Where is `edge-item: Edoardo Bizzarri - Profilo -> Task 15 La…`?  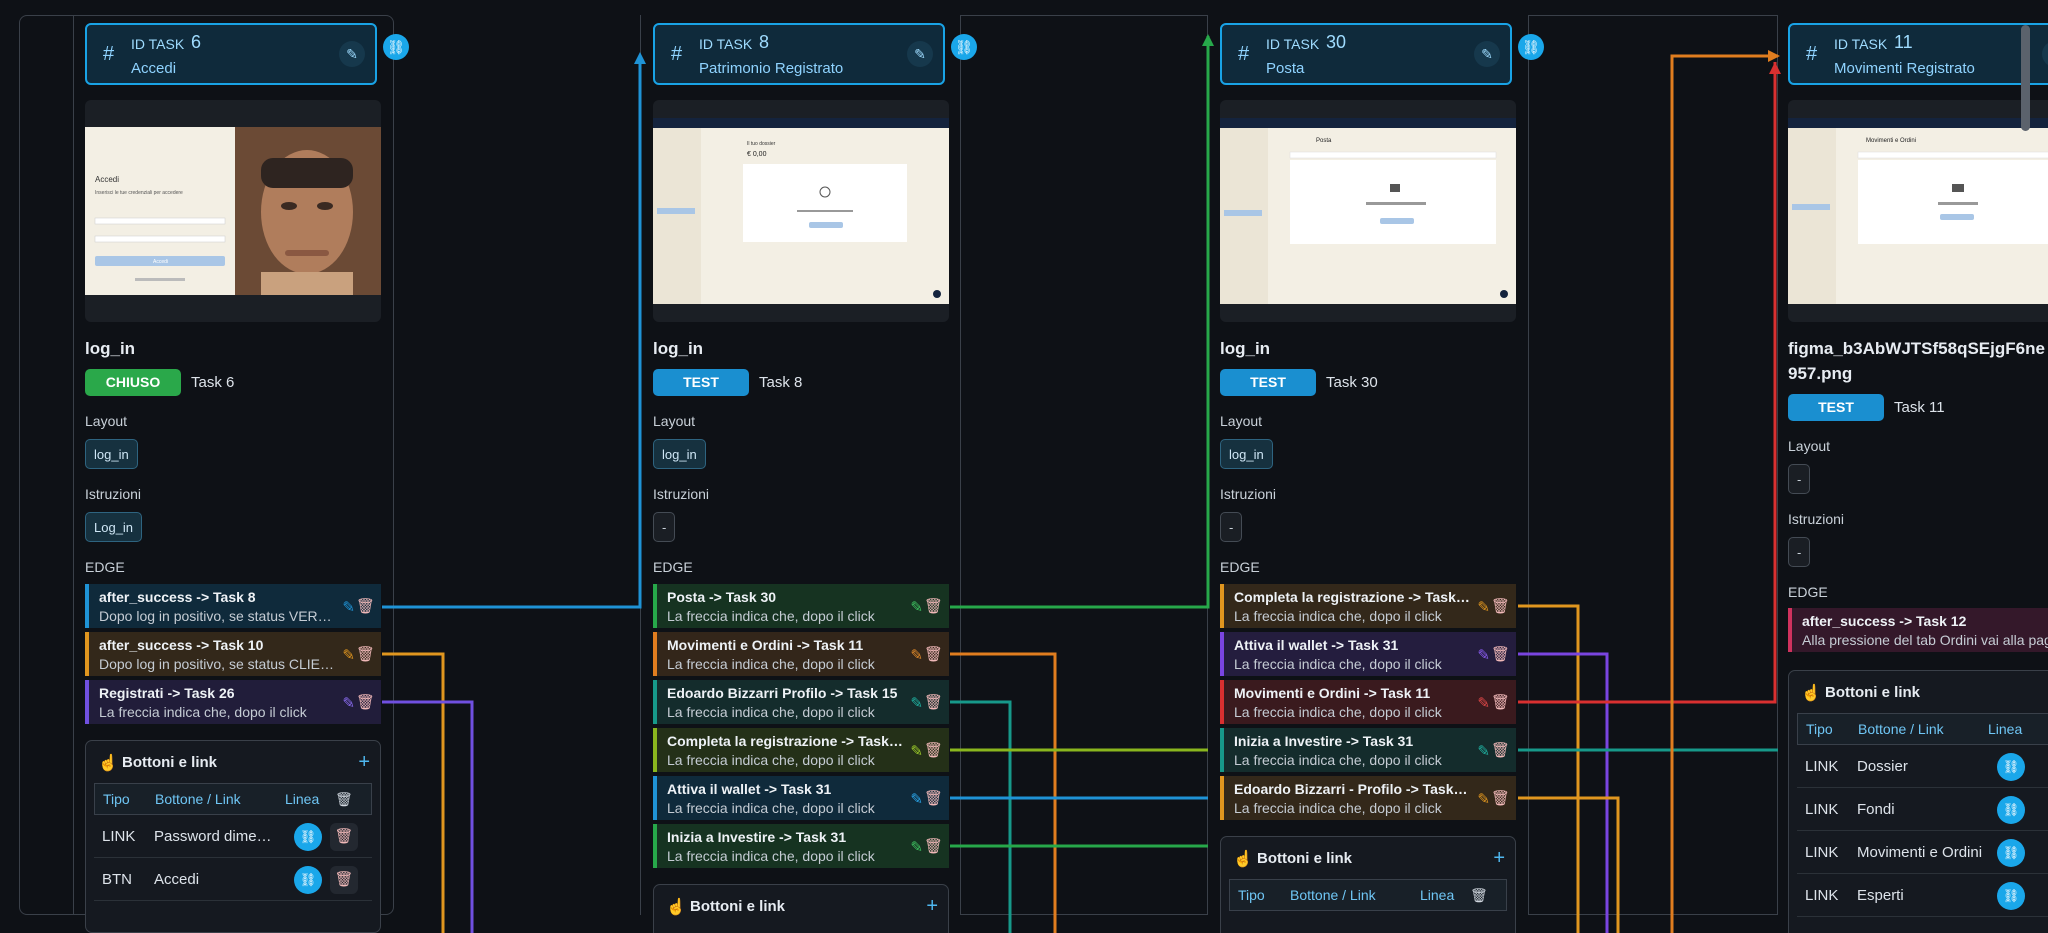
edge-item: Edoardo Bizzarri - Profilo -> Task 15 La… is located at coordinates (1368, 798).